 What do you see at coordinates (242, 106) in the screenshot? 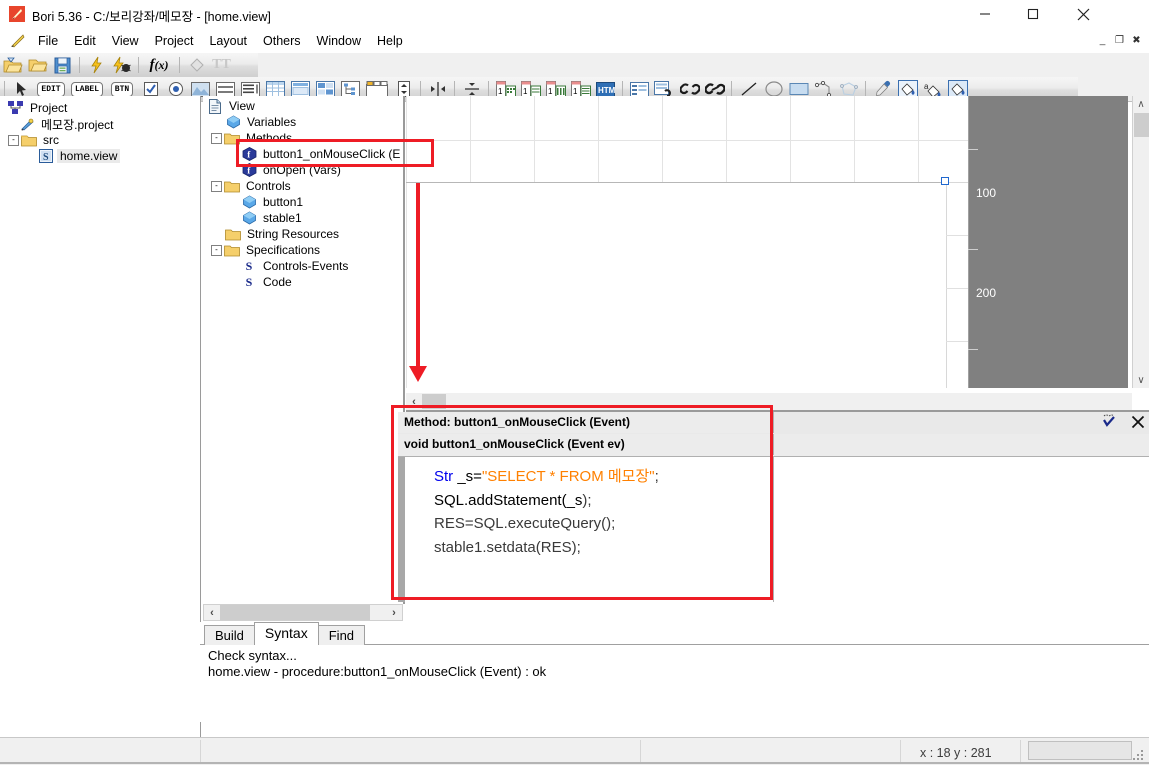
I see `tree-label-view: View` at bounding box center [242, 106].